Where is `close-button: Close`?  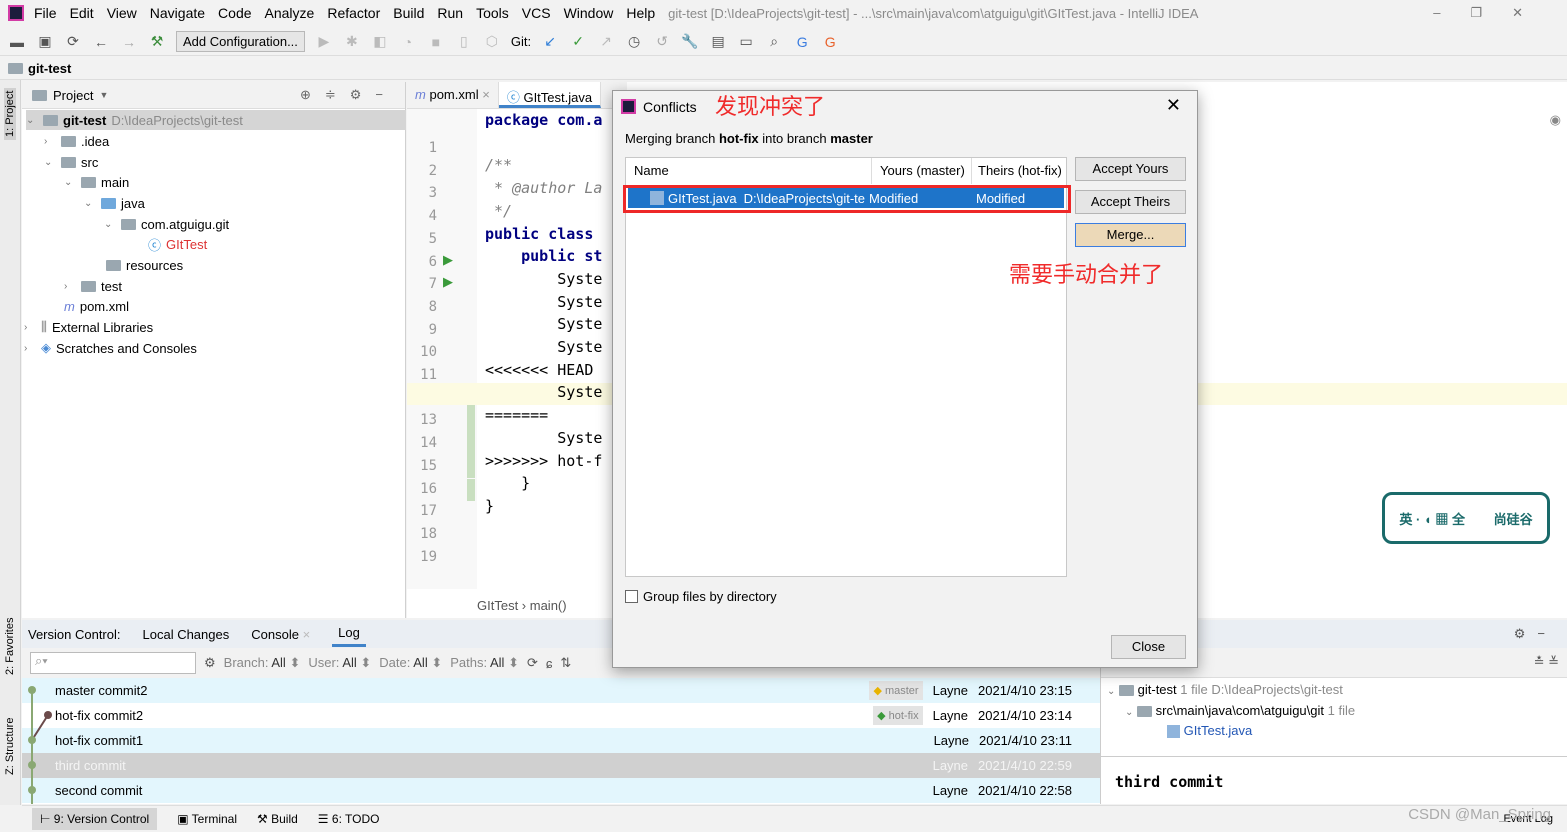
close-button: Close is located at coordinates (1148, 647).